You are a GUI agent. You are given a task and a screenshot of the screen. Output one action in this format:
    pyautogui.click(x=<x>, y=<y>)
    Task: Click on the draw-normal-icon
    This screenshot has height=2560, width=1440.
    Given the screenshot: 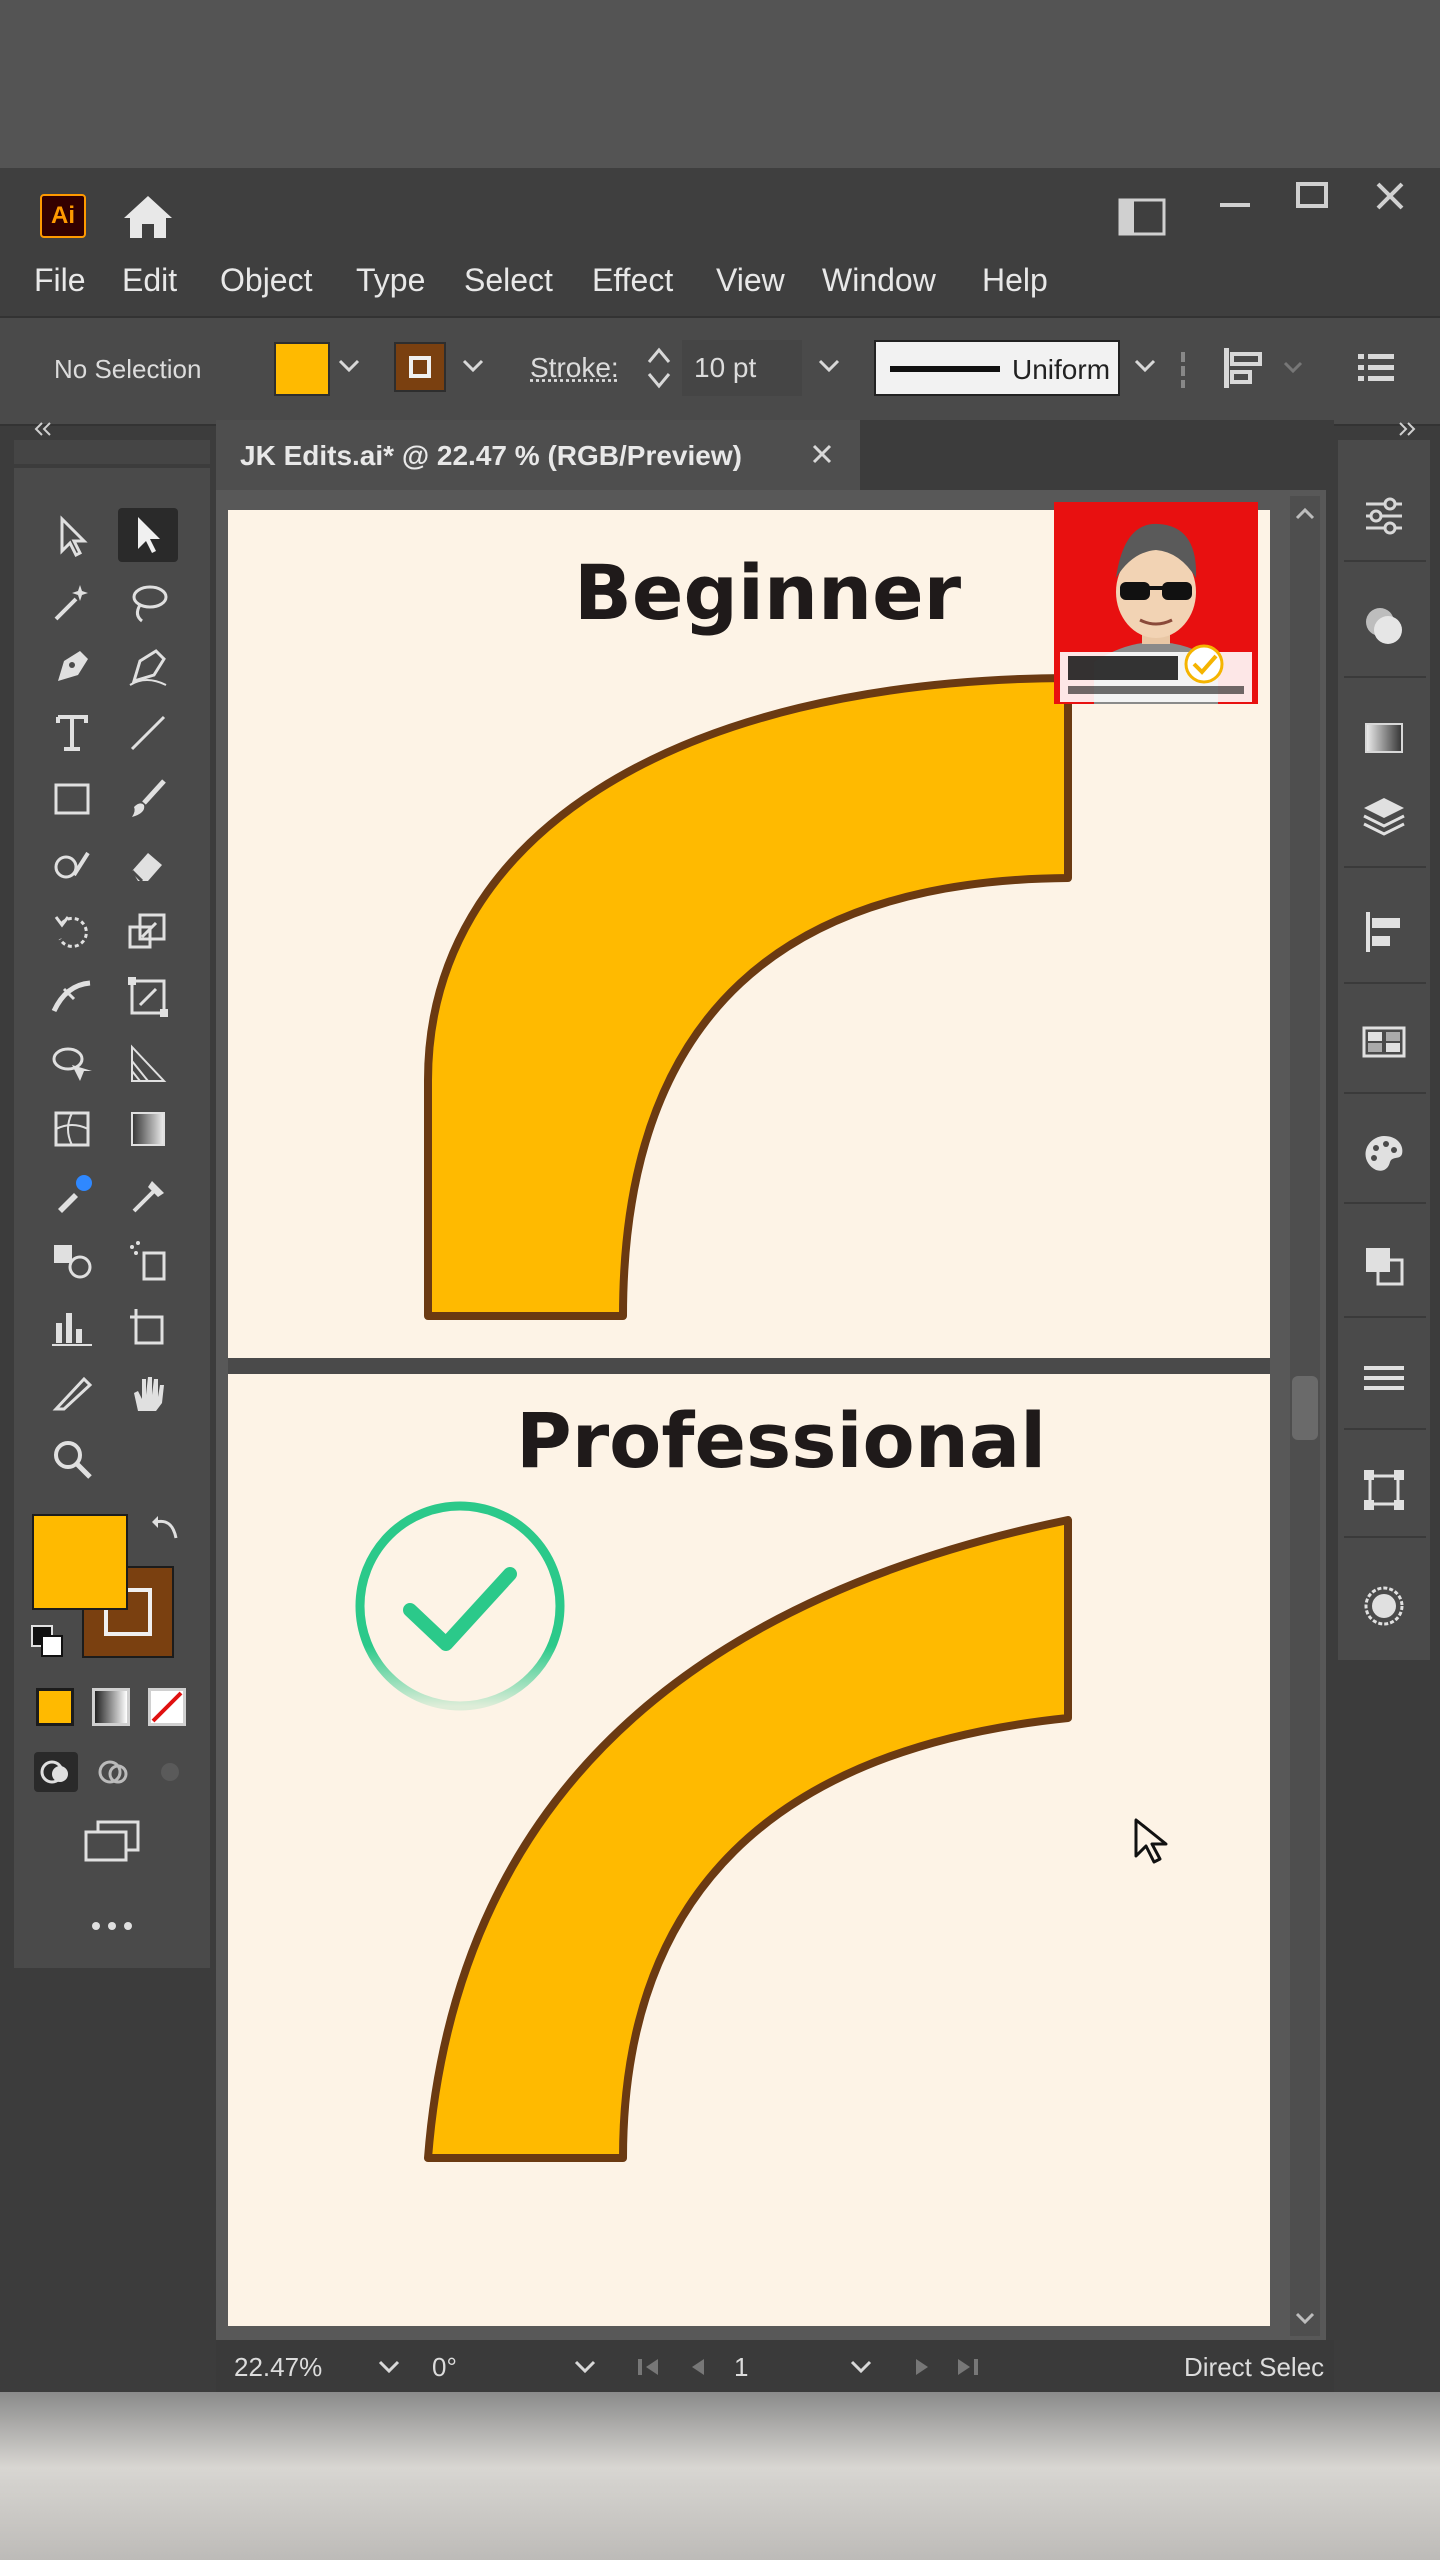 What is the action you would take?
    pyautogui.click(x=56, y=1772)
    